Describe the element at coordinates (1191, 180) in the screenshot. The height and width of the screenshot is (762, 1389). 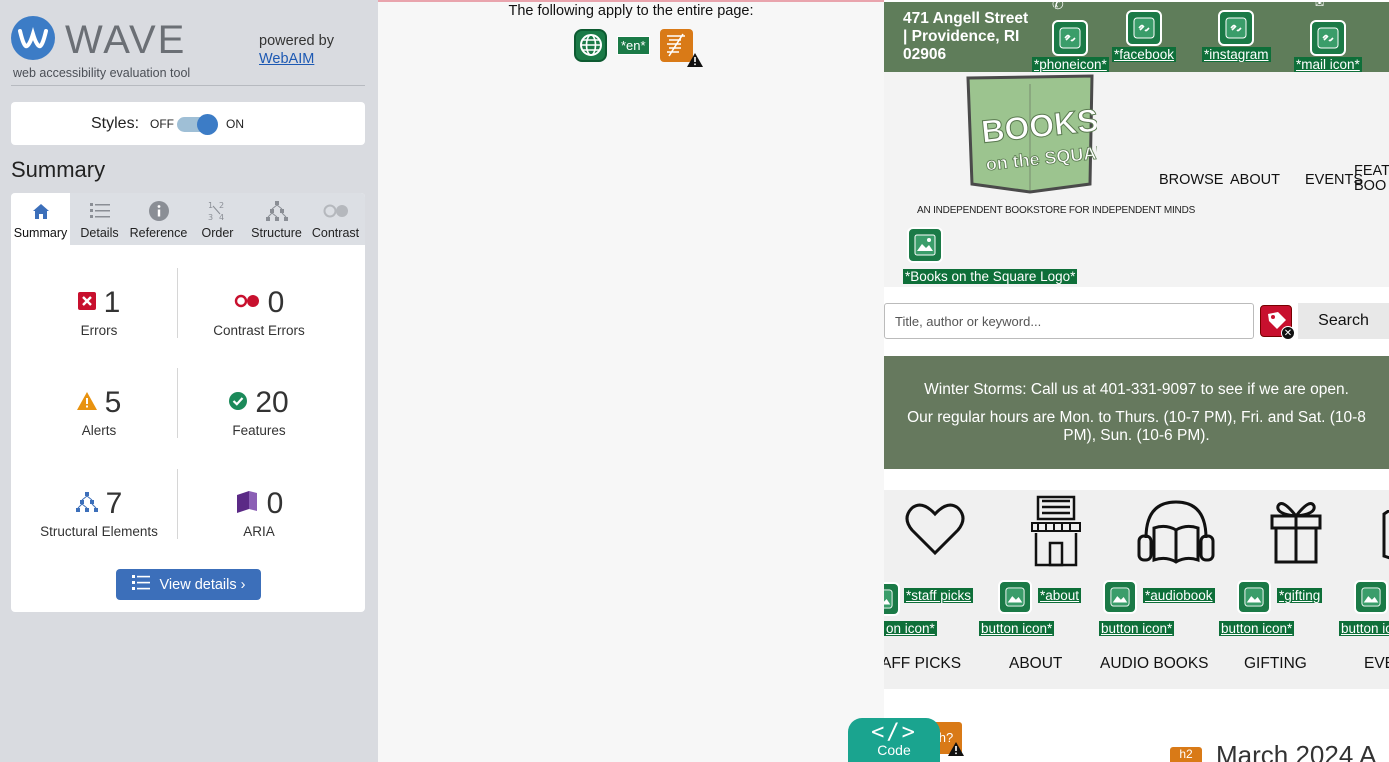
I see `nav-browse: BROWSE` at that location.